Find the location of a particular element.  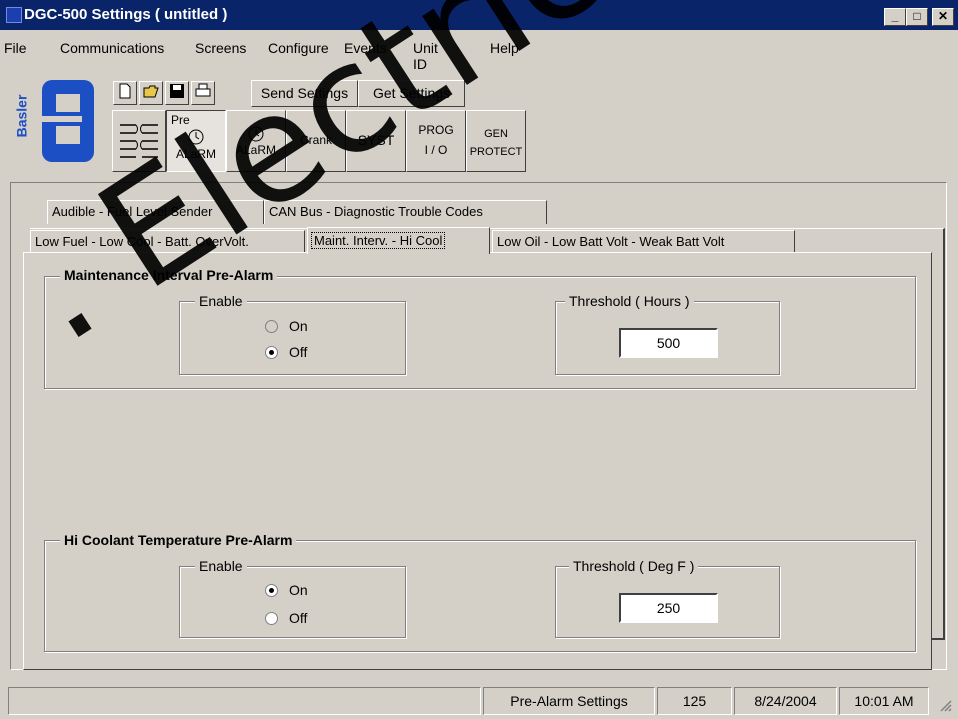

coolant-off-radio is located at coordinates (271, 618).